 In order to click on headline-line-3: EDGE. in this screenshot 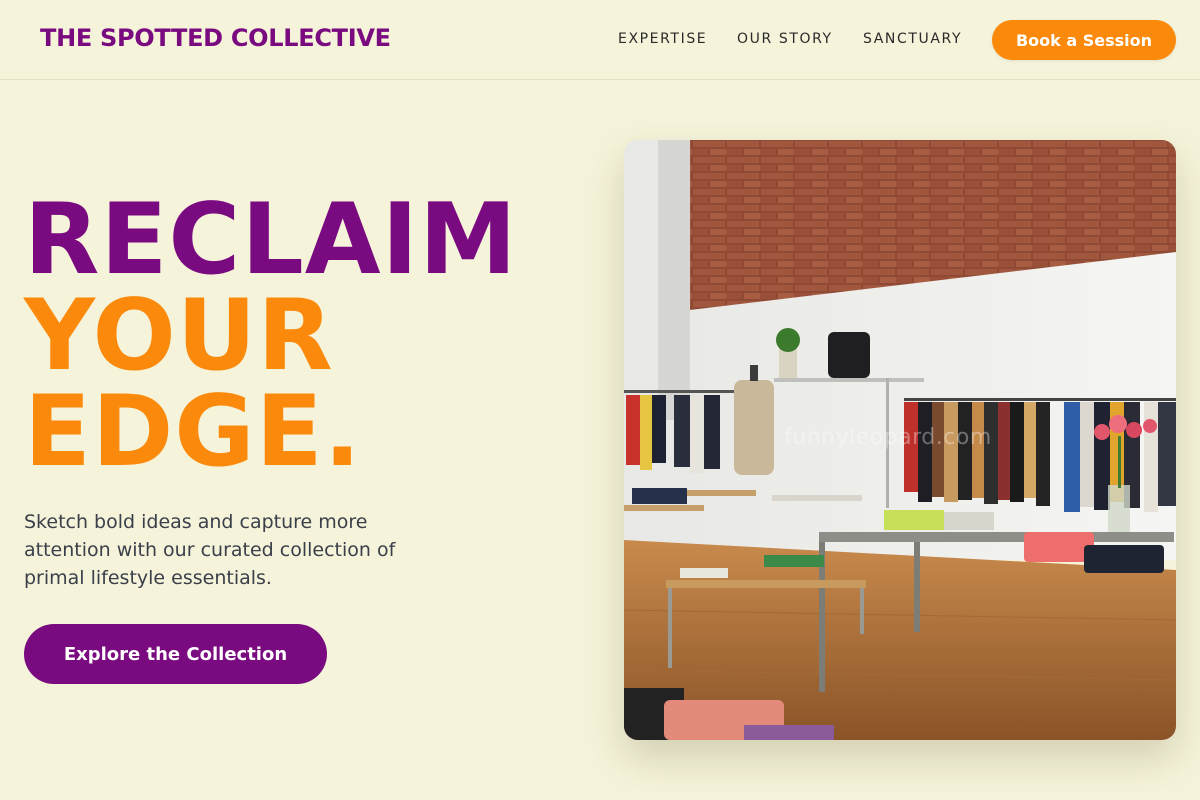, I will do `click(193, 432)`.